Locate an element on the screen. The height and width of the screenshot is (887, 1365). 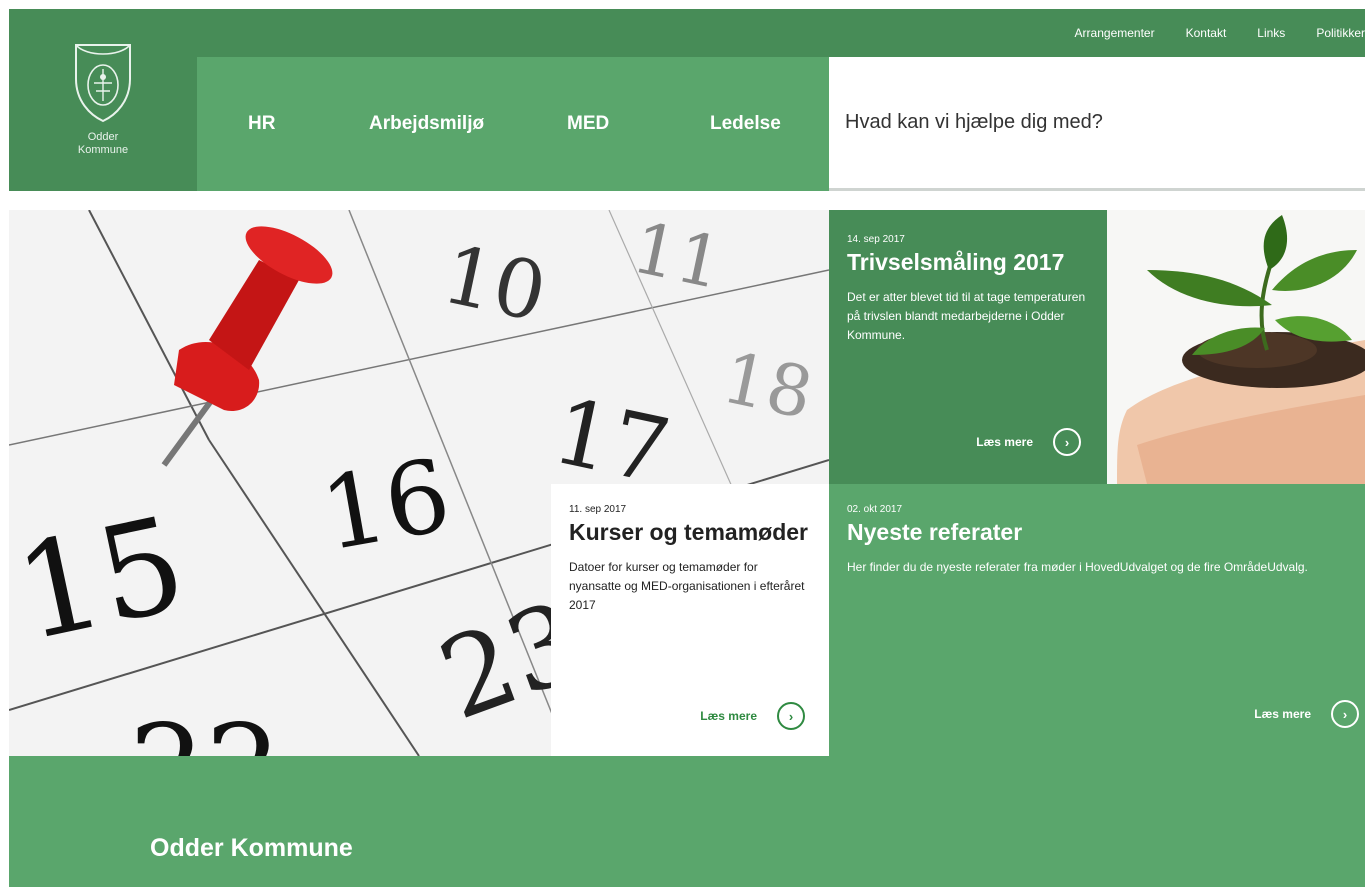
logo: Odder Kommune is located at coordinates (103, 100).